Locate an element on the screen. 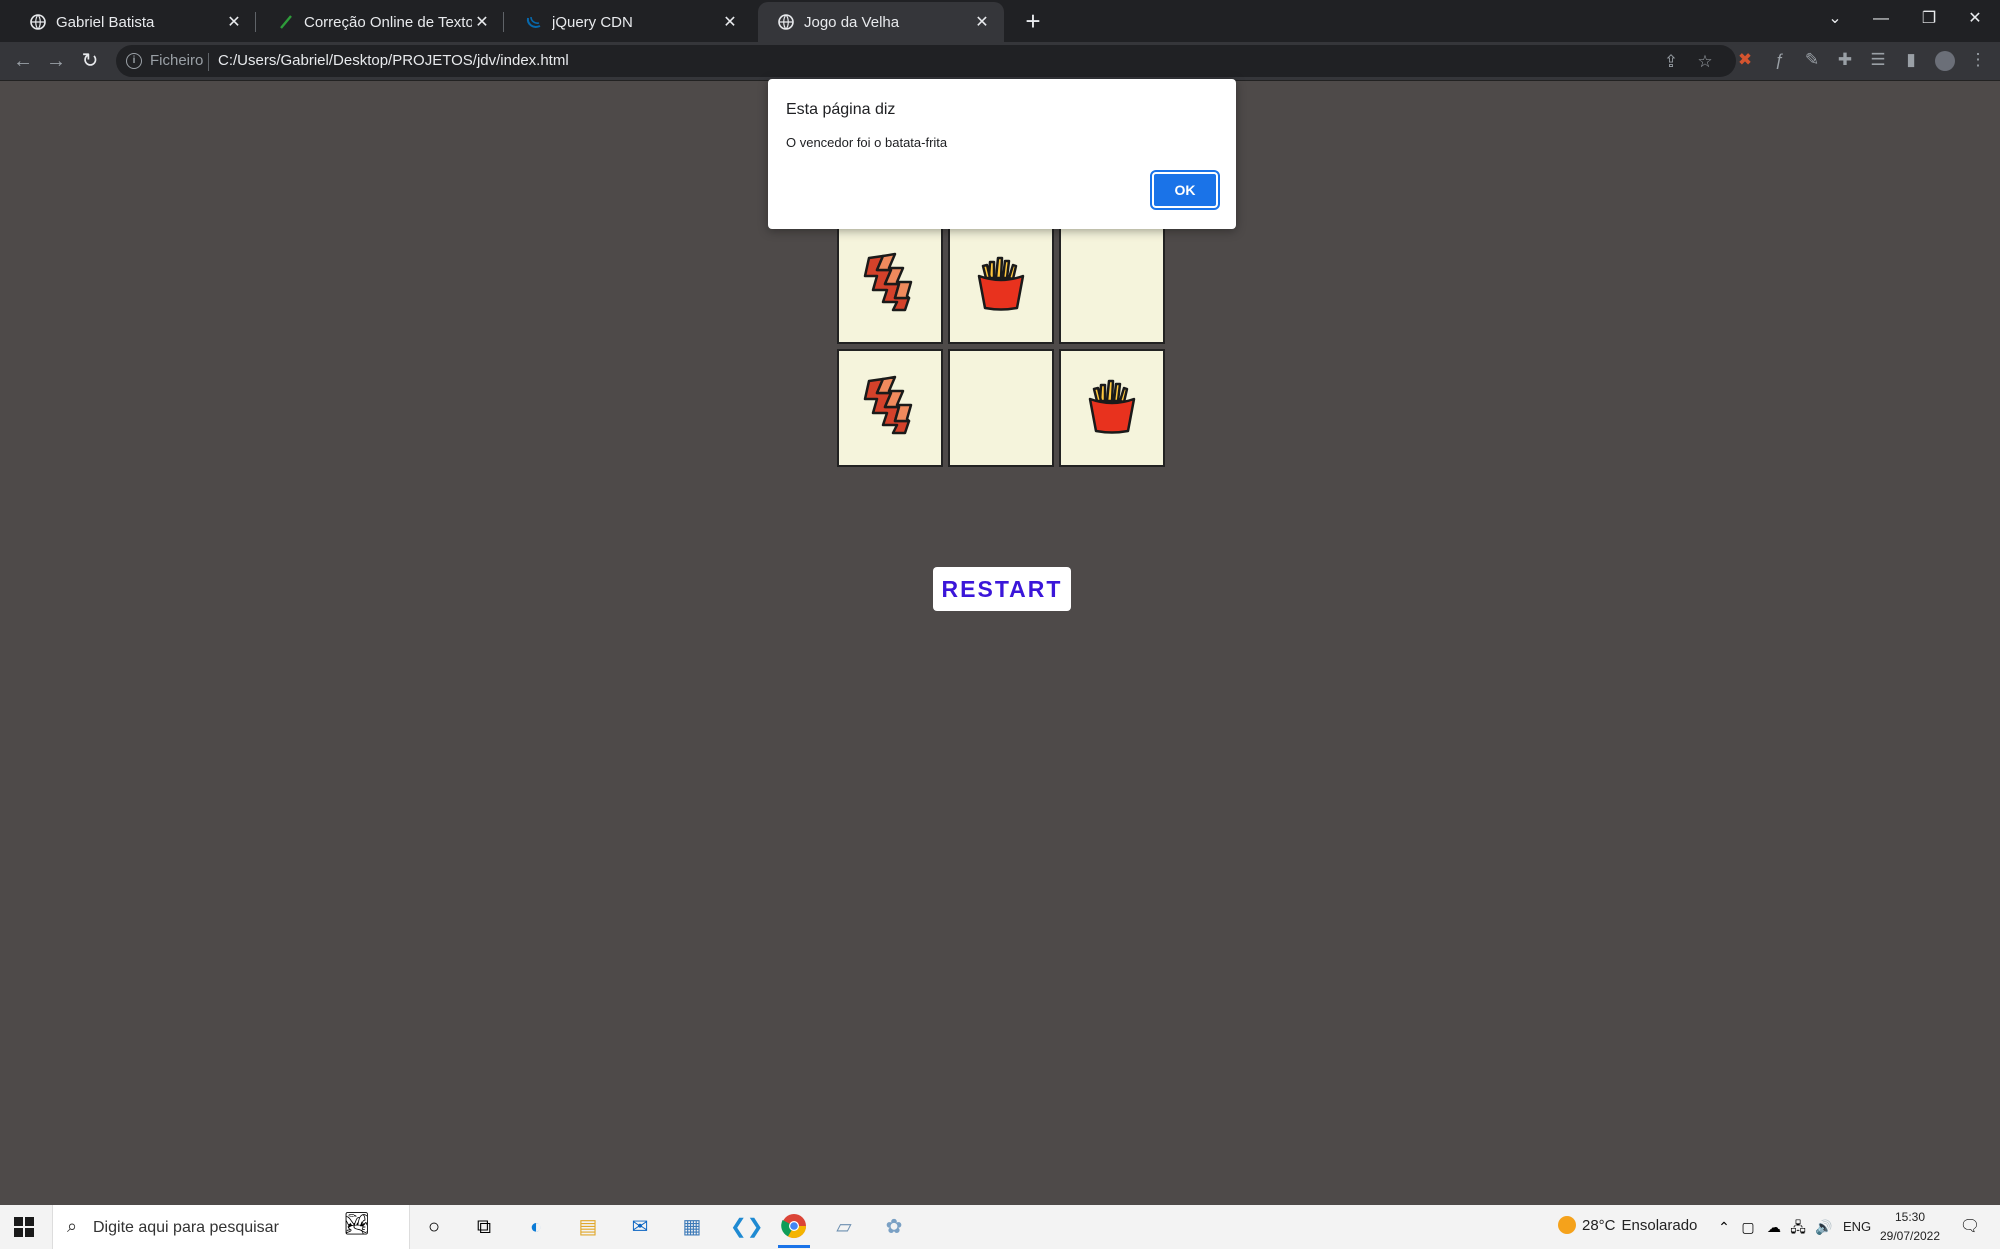 Image resolution: width=2000 pixels, height=1249 pixels. reload-button: ↻ is located at coordinates (90, 61).